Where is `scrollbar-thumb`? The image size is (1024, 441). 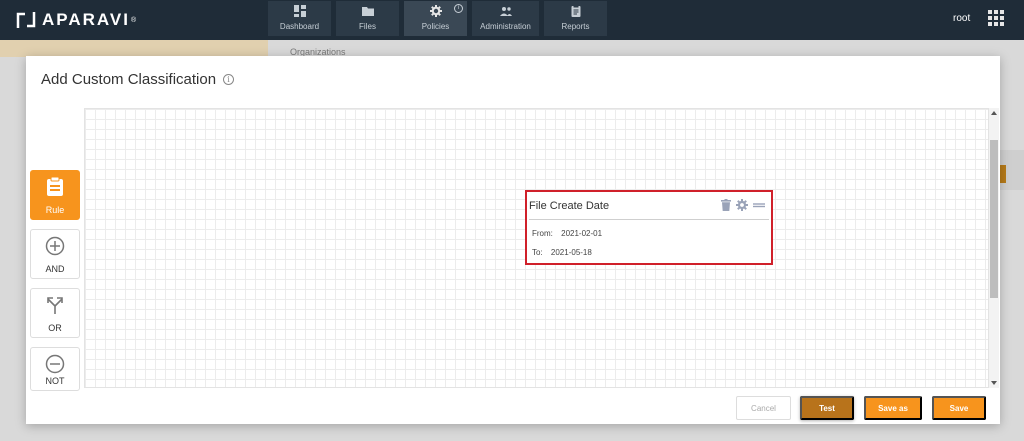
scrollbar-thumb is located at coordinates (994, 219).